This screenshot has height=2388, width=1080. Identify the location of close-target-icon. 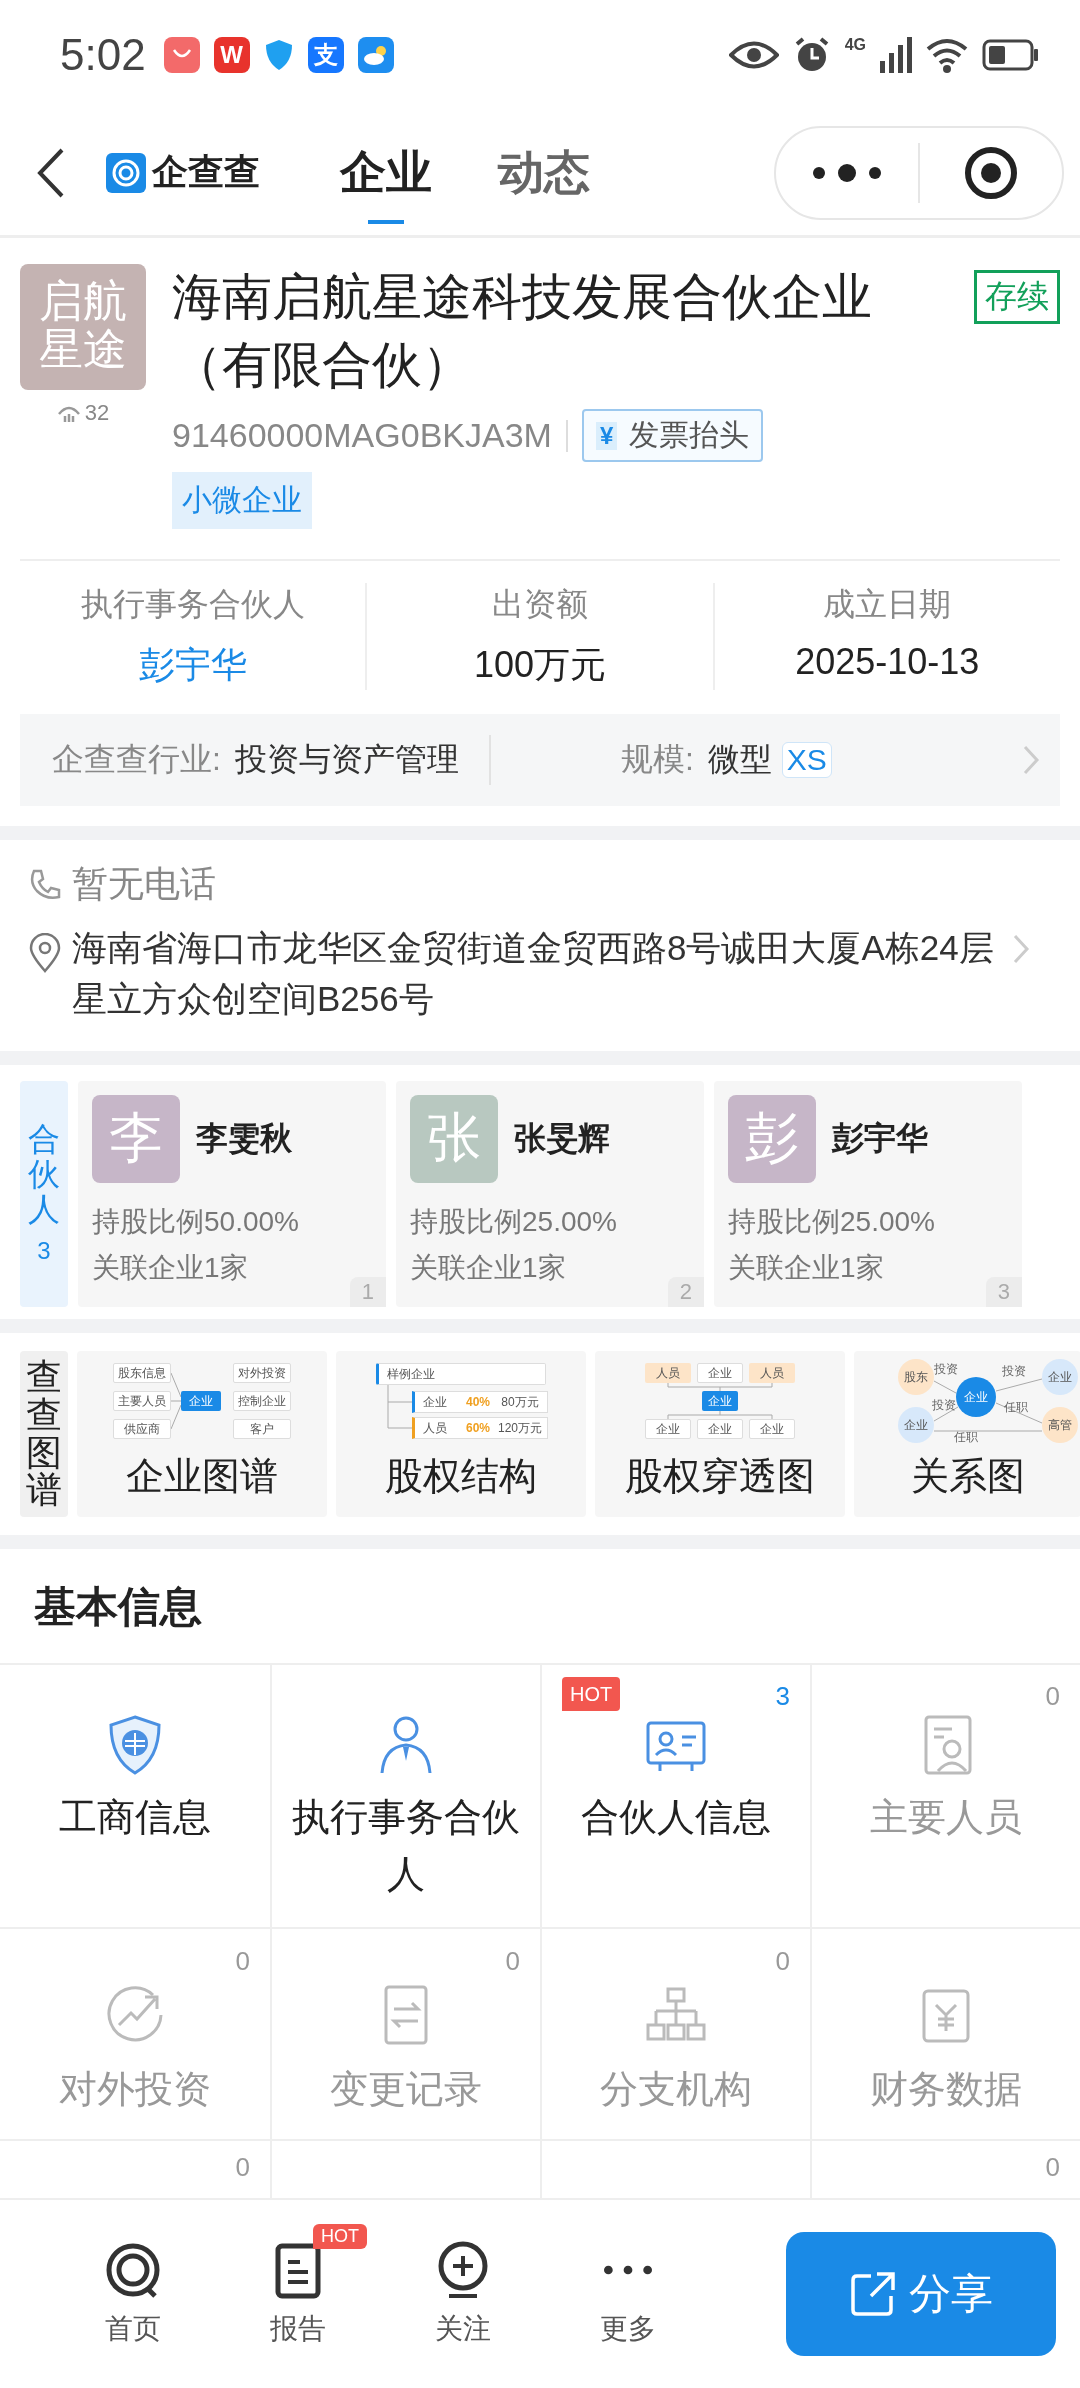
(991, 172).